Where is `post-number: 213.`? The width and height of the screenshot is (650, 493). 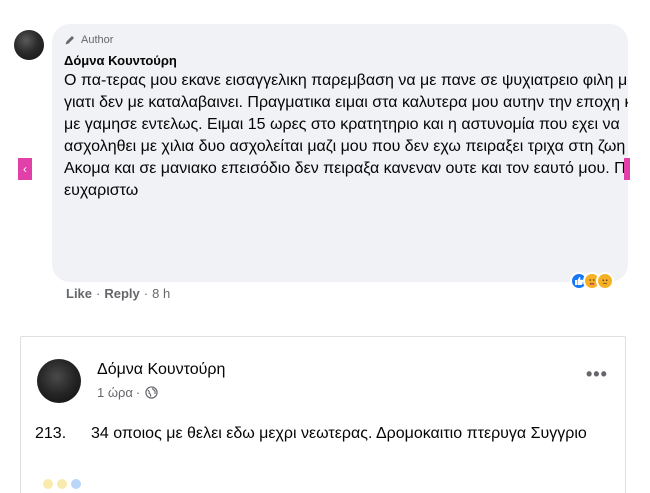 post-number: 213. is located at coordinates (51, 433).